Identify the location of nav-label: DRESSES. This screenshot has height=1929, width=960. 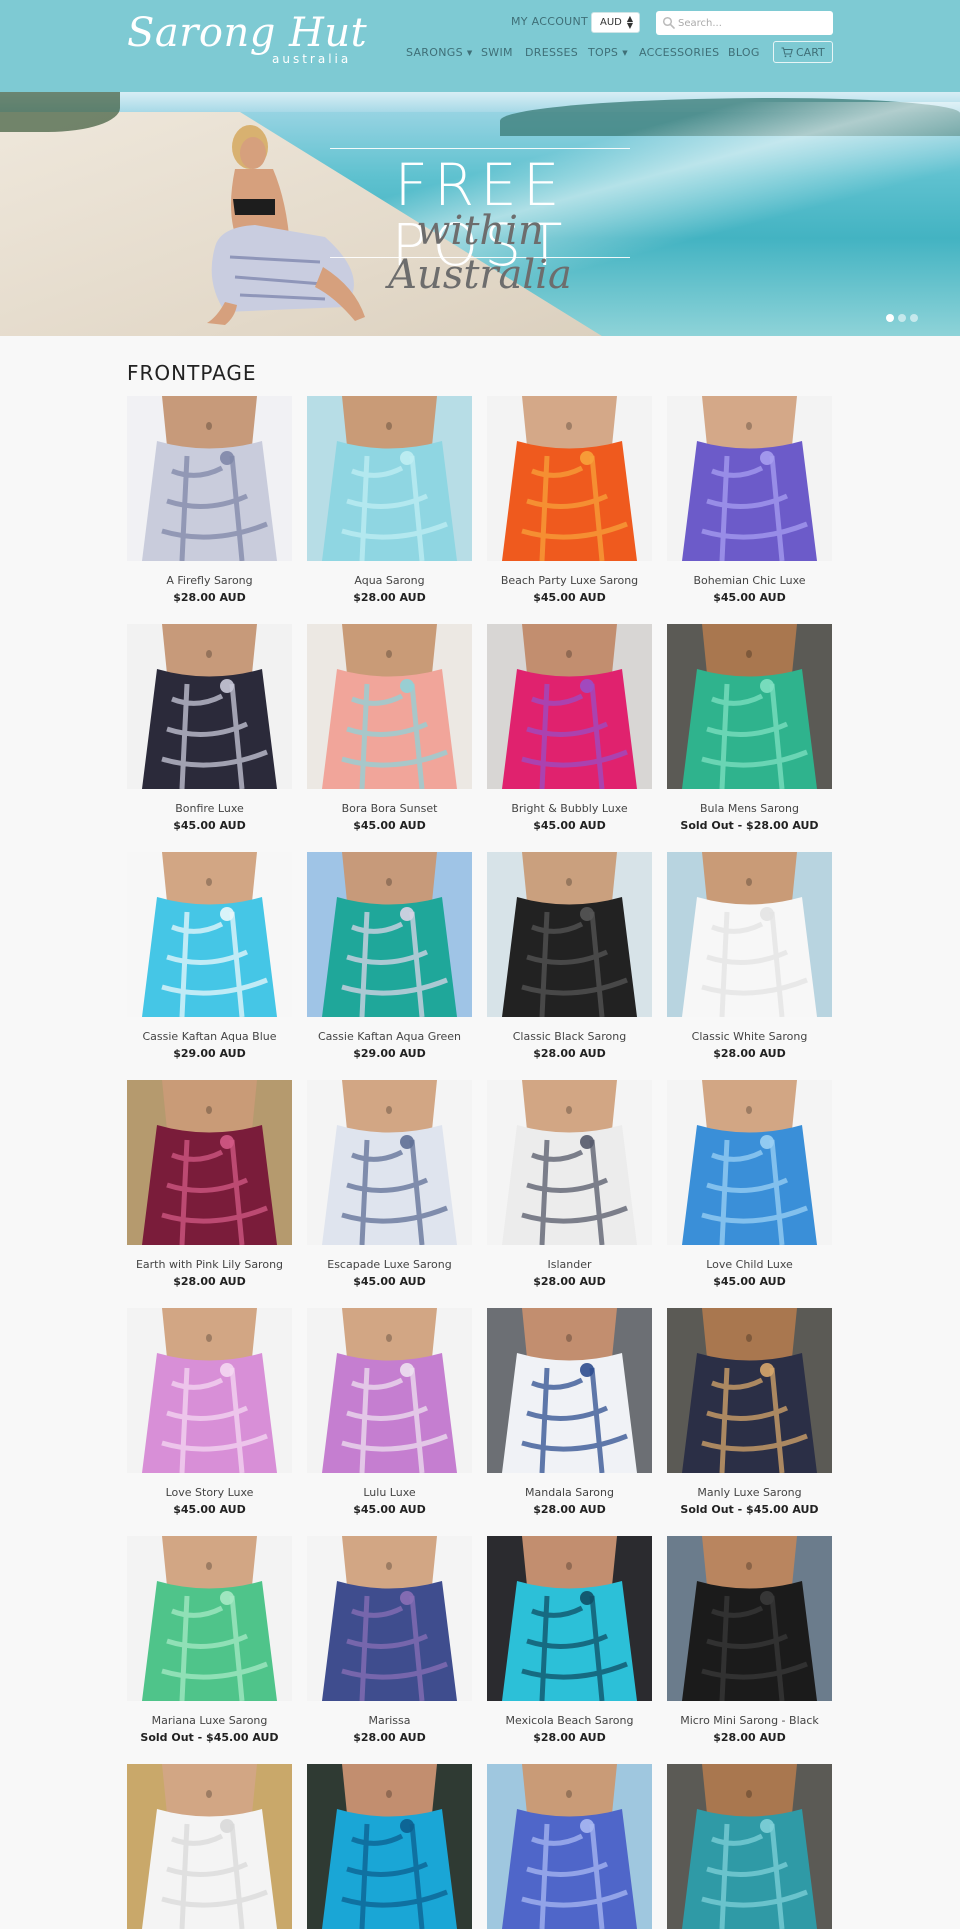
(552, 52).